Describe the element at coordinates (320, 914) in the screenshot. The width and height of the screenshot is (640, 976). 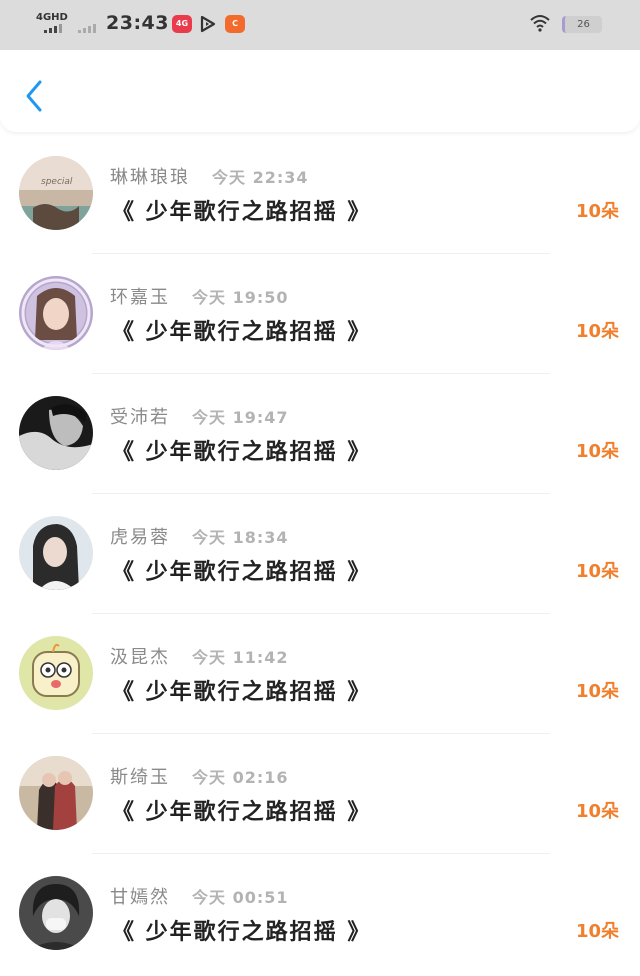
I see `list-item: 甘嫣然 今天 00:51 《 少年歌行之路招摇 》 10朵` at that location.